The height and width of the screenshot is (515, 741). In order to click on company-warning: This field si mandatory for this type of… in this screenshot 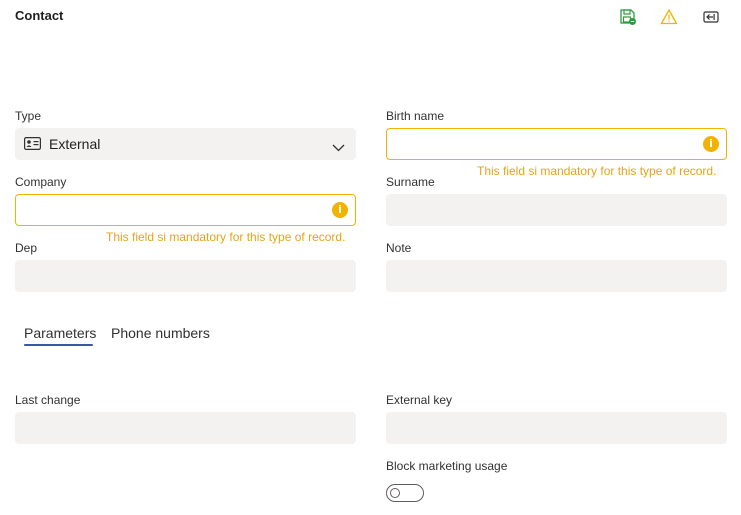, I will do `click(226, 237)`.